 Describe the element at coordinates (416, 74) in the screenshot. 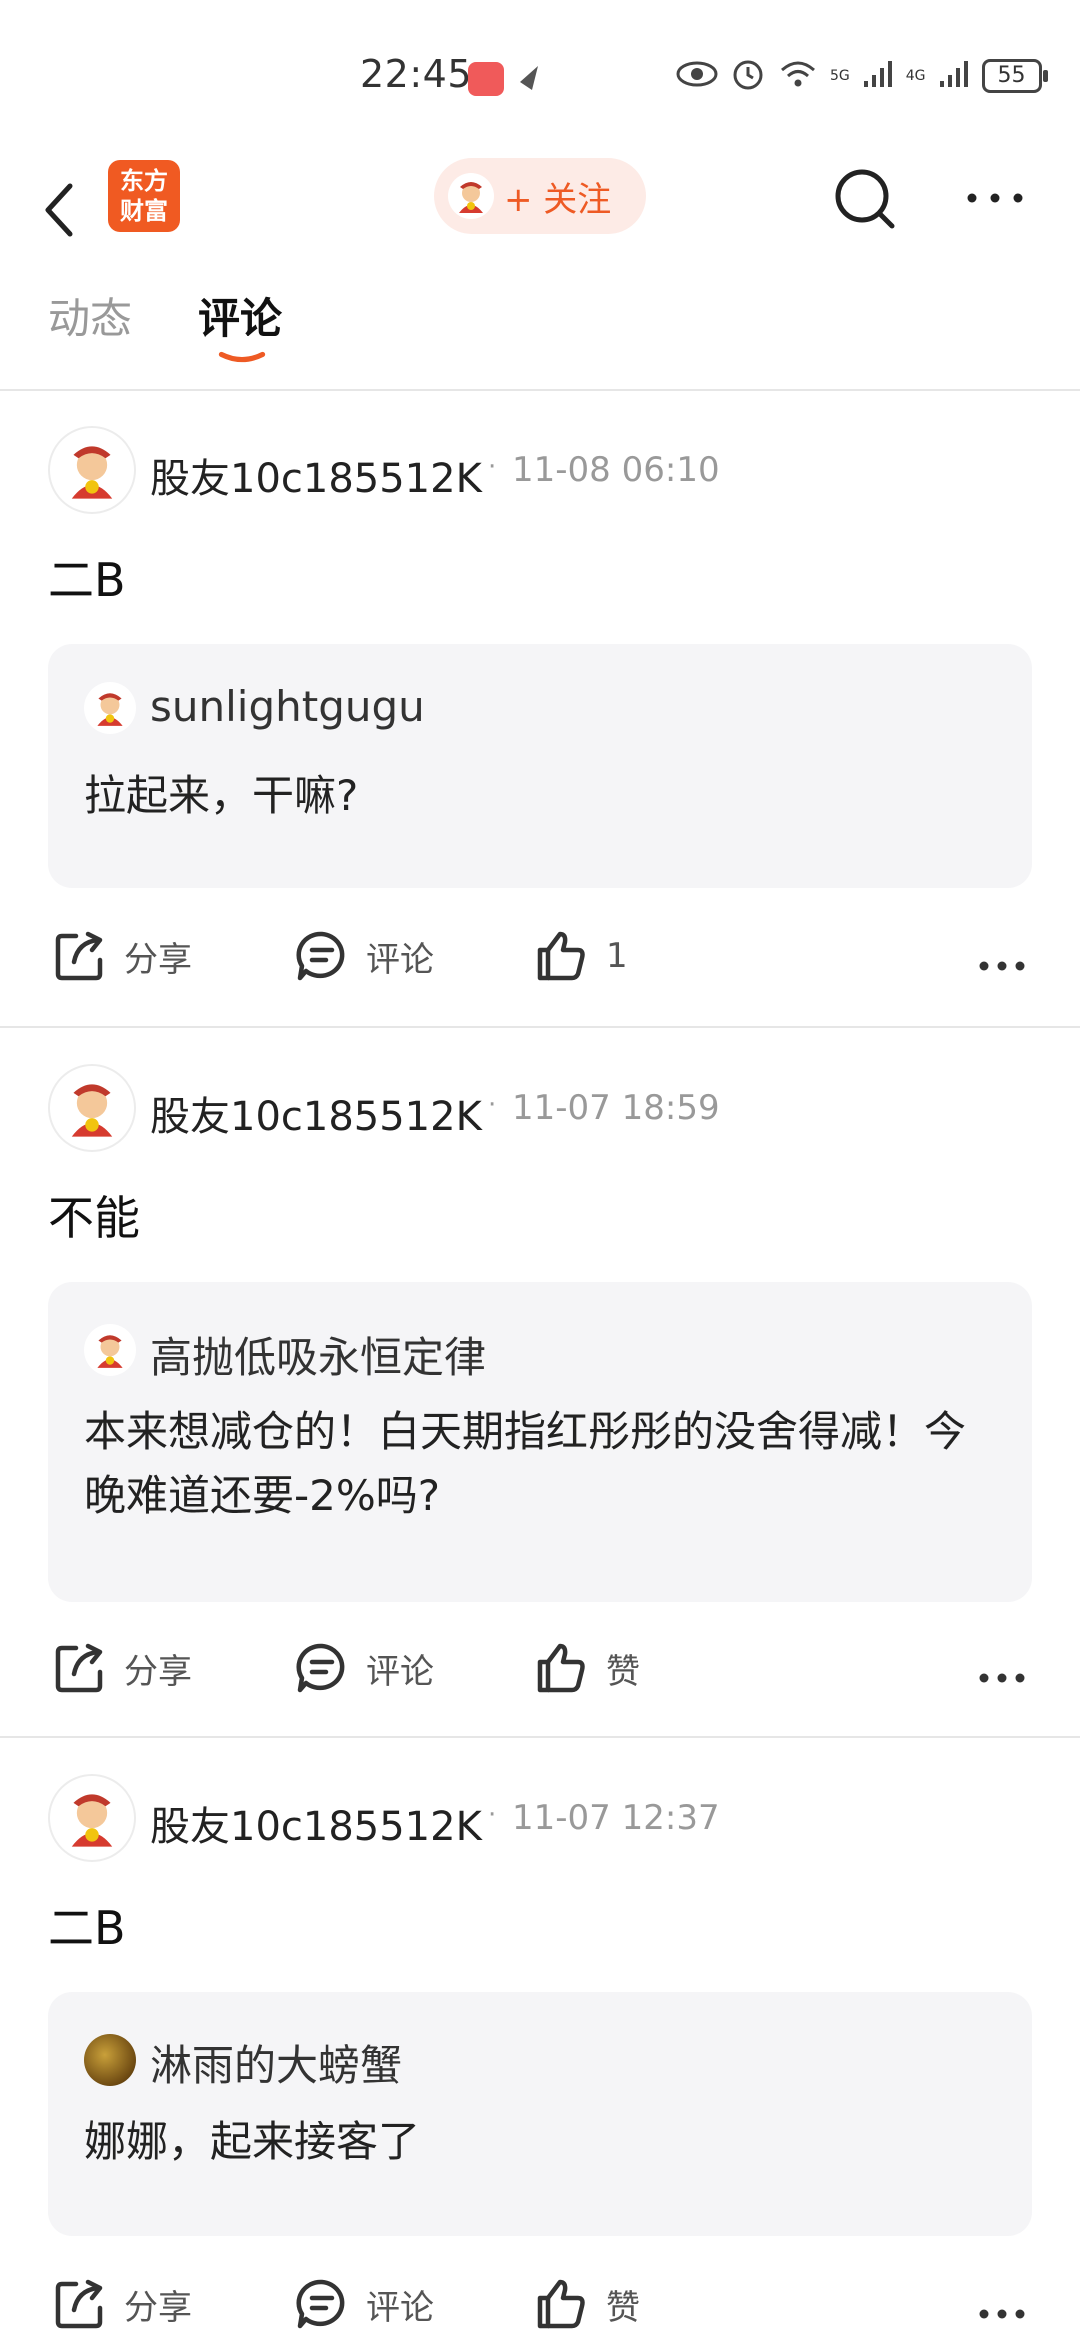

I see `status-time: 22:45` at that location.